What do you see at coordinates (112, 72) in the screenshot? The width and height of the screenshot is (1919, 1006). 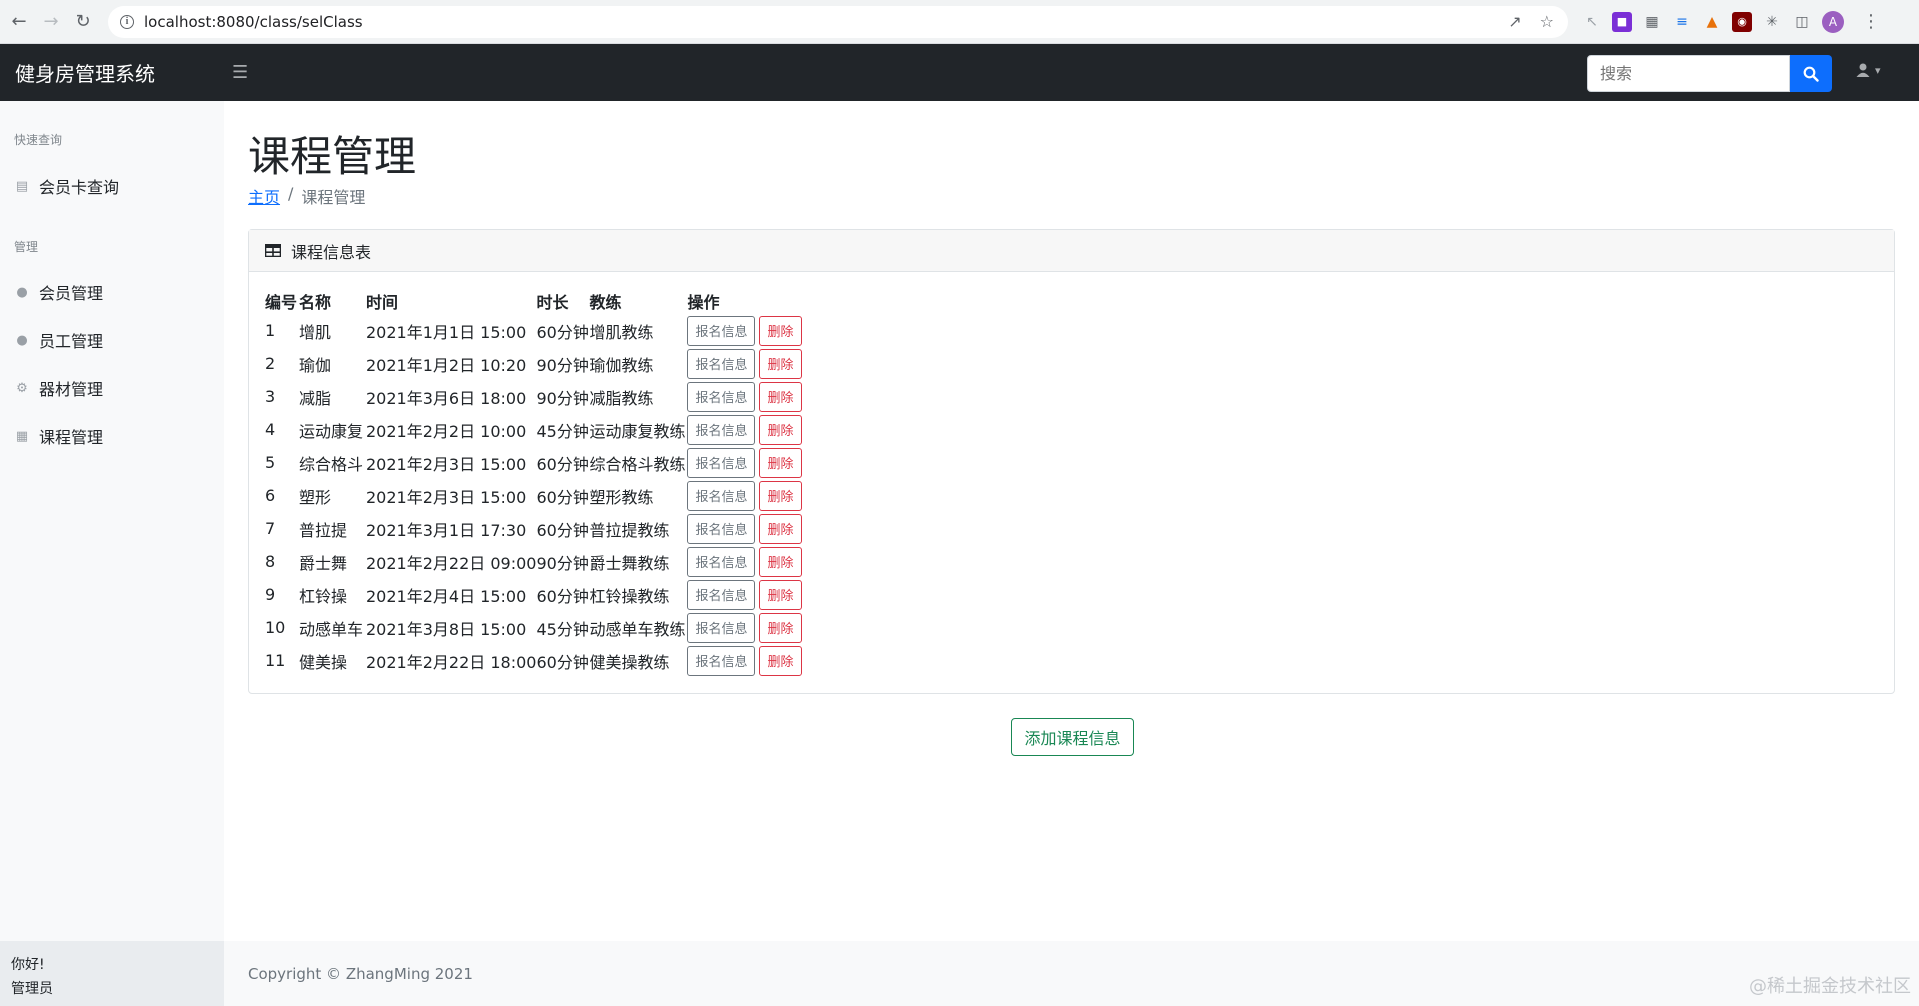 I see `app-brand: 健身房管理系统` at bounding box center [112, 72].